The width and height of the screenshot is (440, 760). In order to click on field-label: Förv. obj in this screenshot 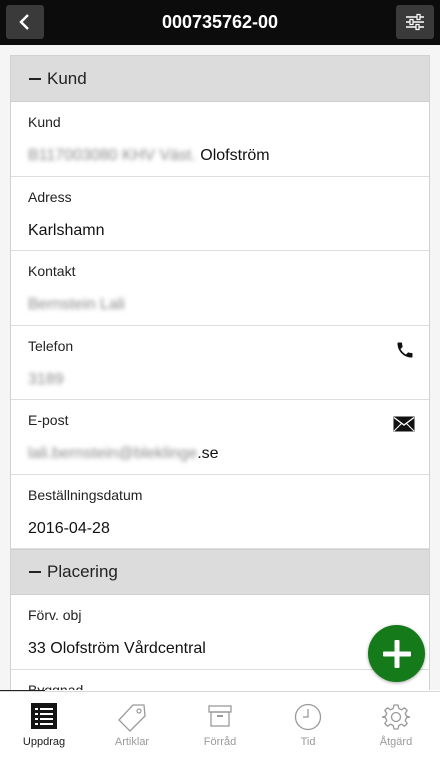, I will do `click(55, 615)`.